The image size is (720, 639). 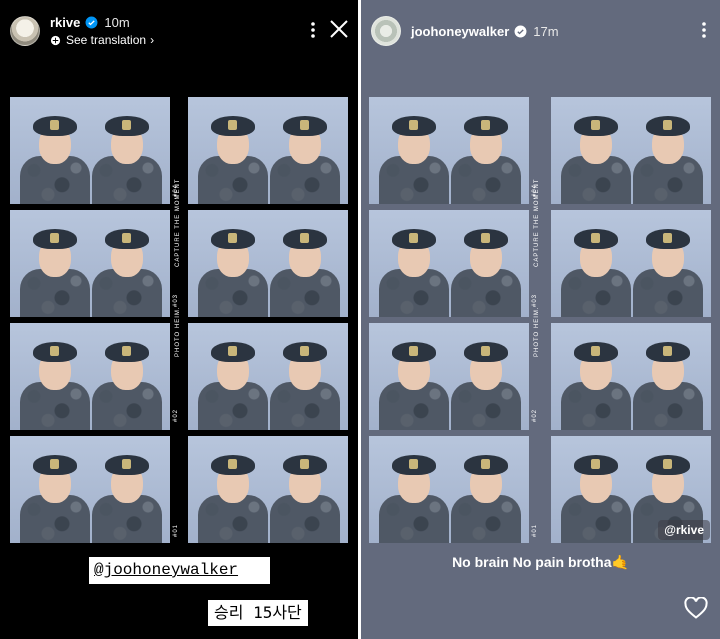 I want to click on heart-icon, so click(x=696, y=608).